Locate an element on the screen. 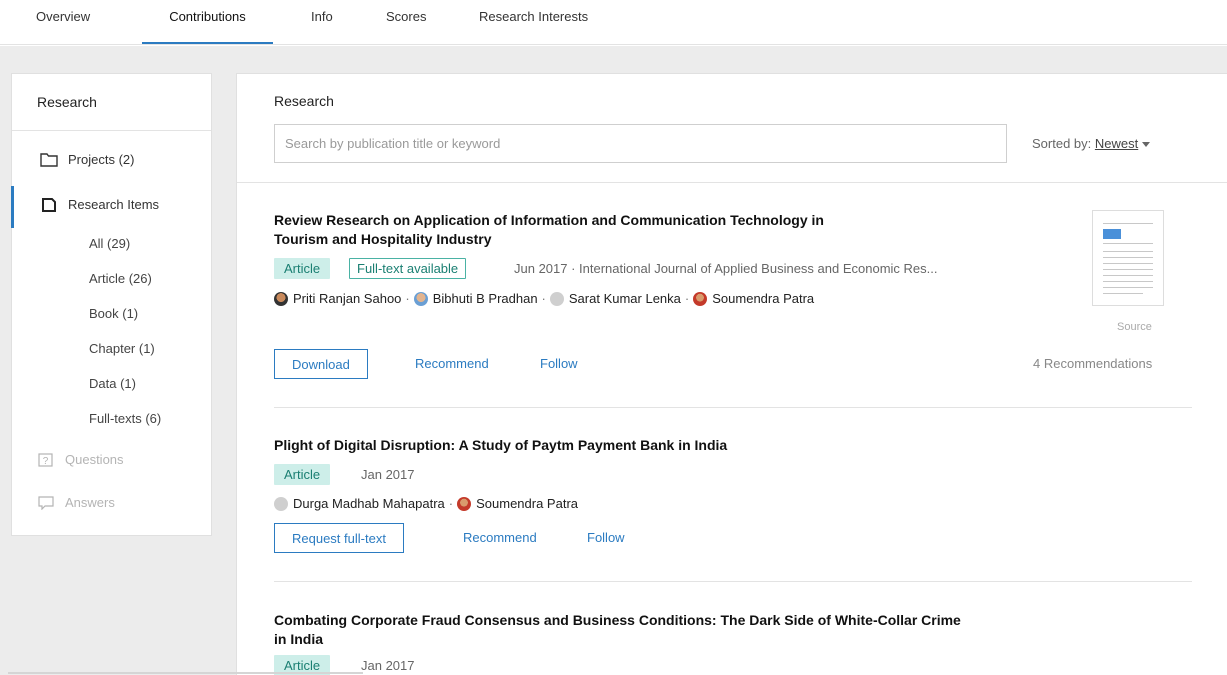 The height and width of the screenshot is (675, 1227). author-link: Sarat Kumar Lenka is located at coordinates (625, 298).